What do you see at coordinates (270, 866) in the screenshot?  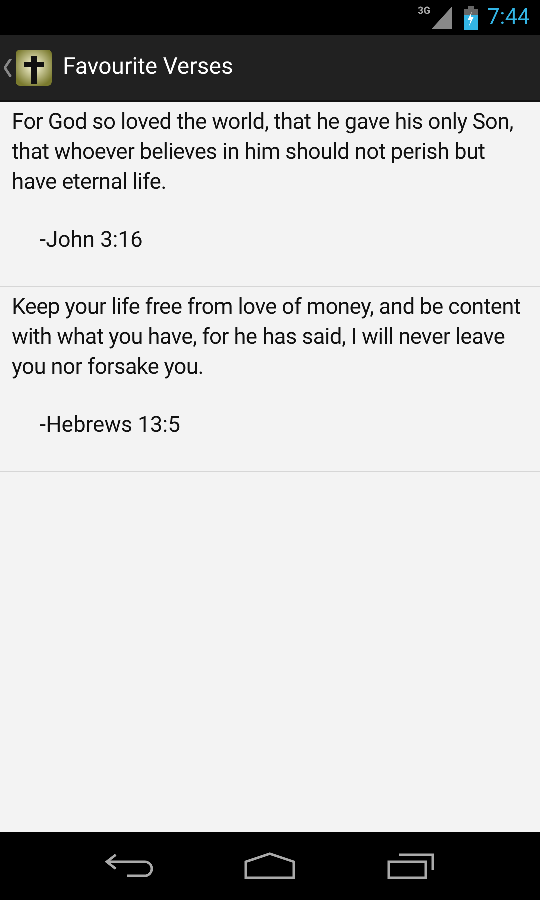 I see `home-icon` at bounding box center [270, 866].